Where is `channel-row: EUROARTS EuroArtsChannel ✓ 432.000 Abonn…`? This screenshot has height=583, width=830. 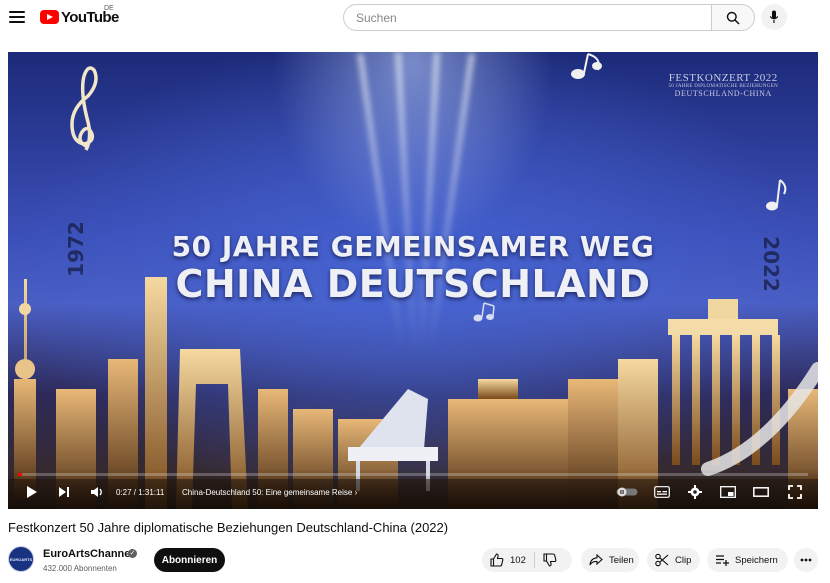 channel-row: EUROARTS EuroArtsChannel ✓ 432.000 Abonn… is located at coordinates (413, 562).